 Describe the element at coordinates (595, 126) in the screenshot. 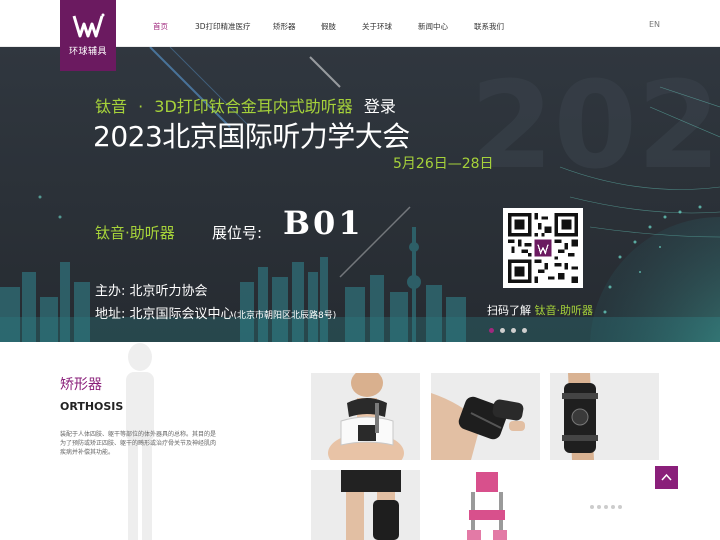

I see `svg-text: 2023` at that location.